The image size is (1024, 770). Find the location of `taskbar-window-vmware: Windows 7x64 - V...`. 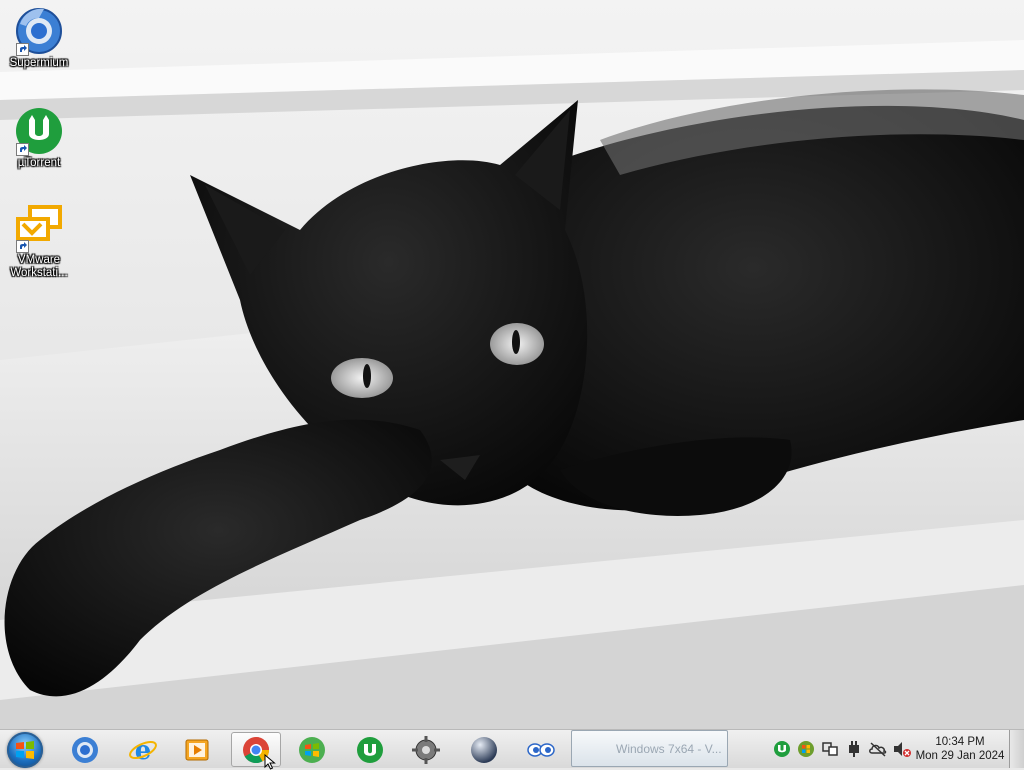

taskbar-window-vmware: Windows 7x64 - V... is located at coordinates (649, 748).